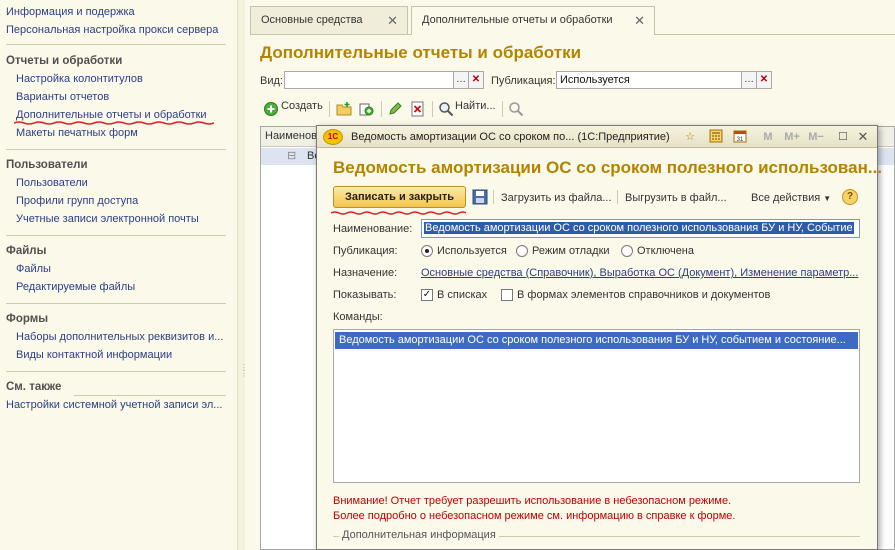  I want to click on collapse-icon: ⊟, so click(291, 155).